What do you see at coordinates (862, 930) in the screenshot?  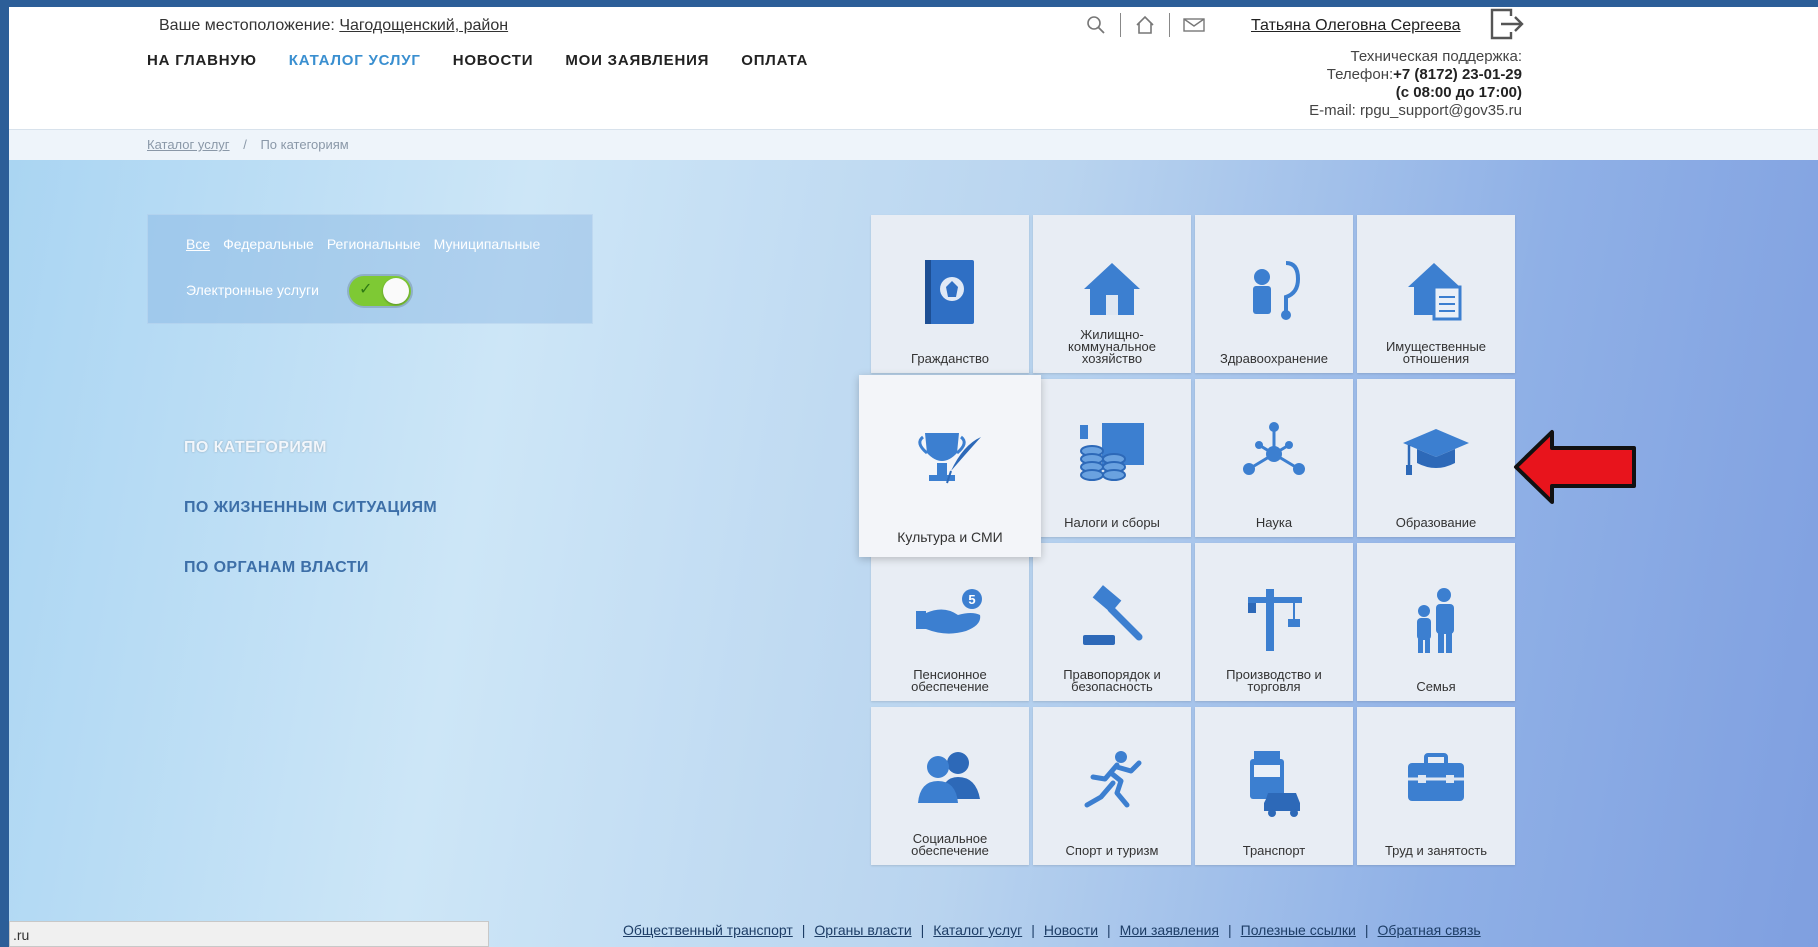 I see `footer-link-authorities: Органы власти` at bounding box center [862, 930].